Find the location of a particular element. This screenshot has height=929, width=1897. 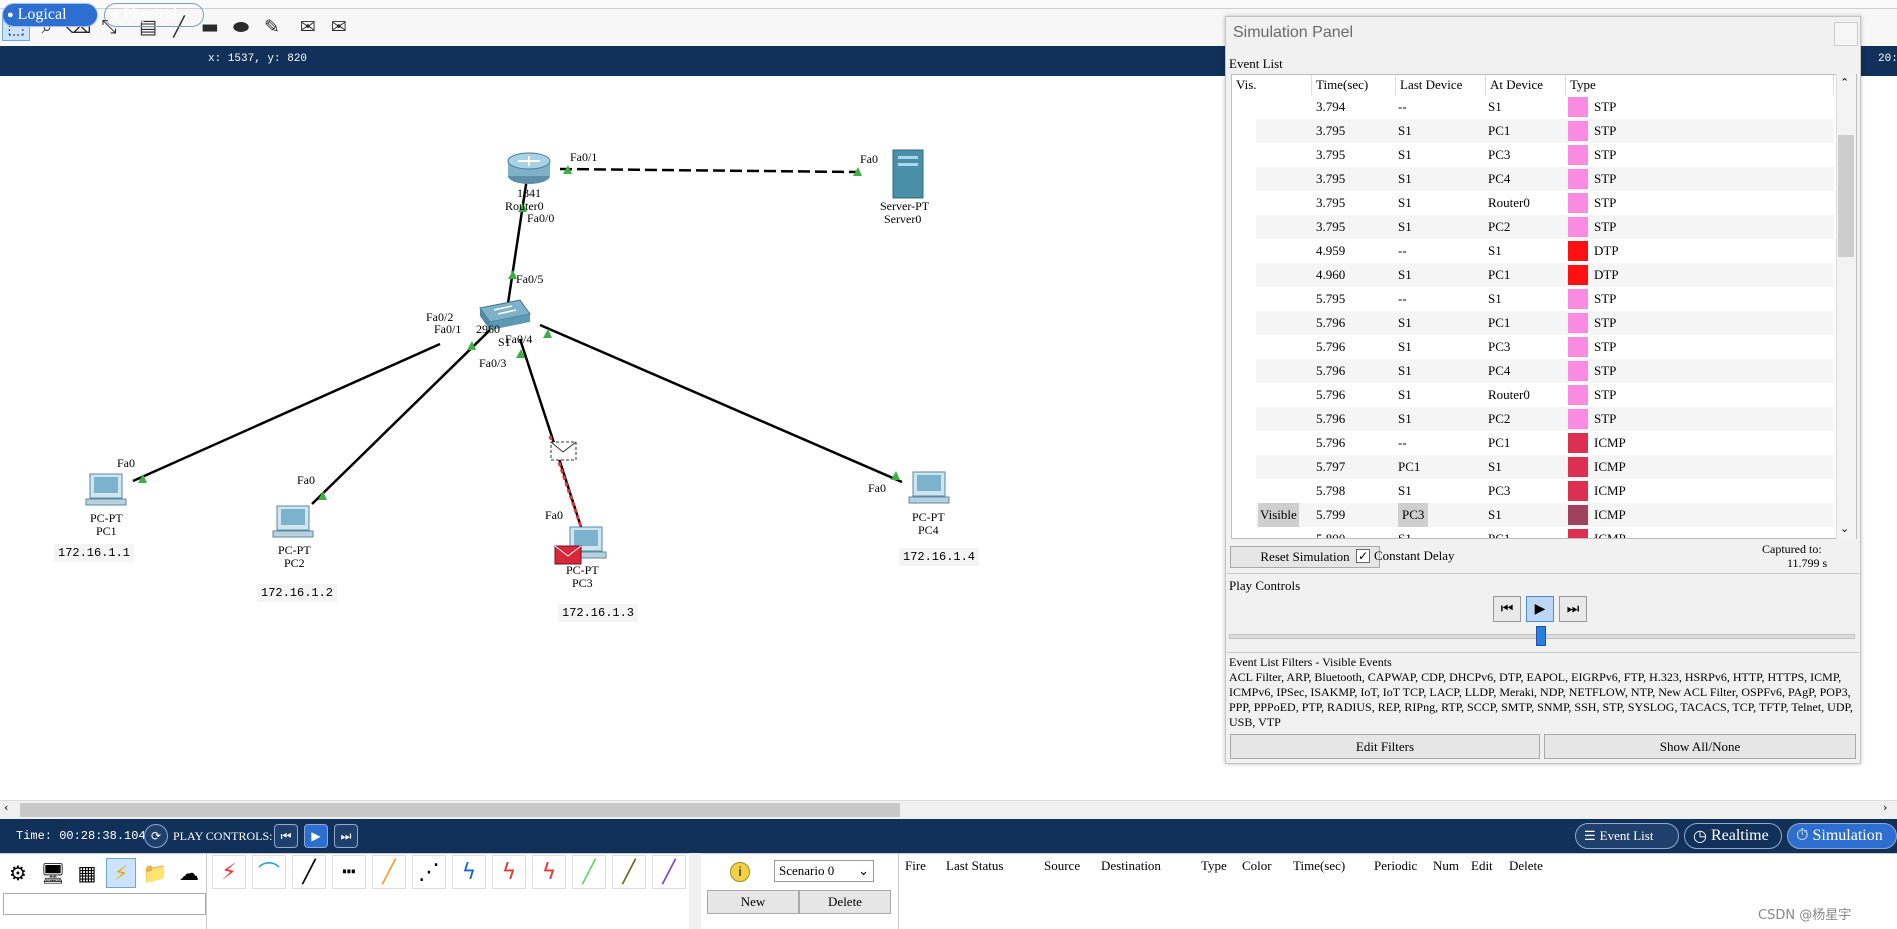

sim-time: Time: 00:28:38.104 is located at coordinates (81, 836).